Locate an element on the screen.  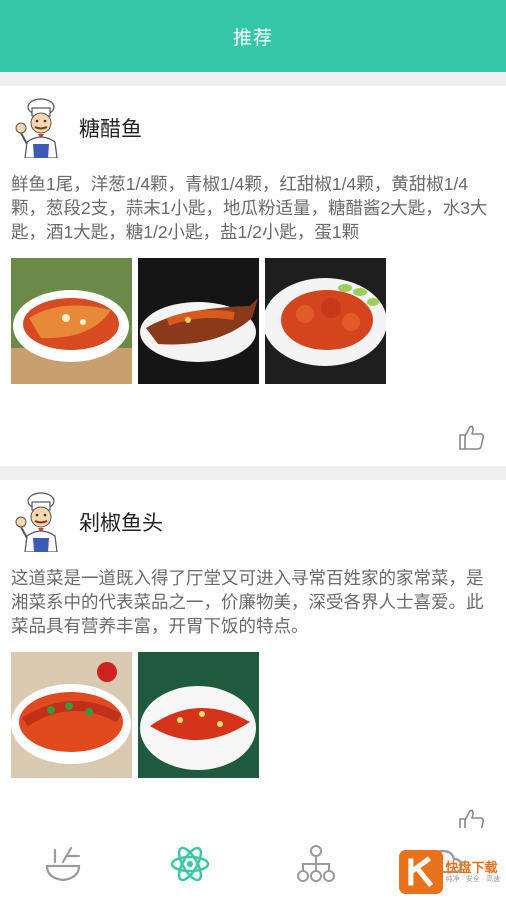
tab-recommend is located at coordinates (190, 864).